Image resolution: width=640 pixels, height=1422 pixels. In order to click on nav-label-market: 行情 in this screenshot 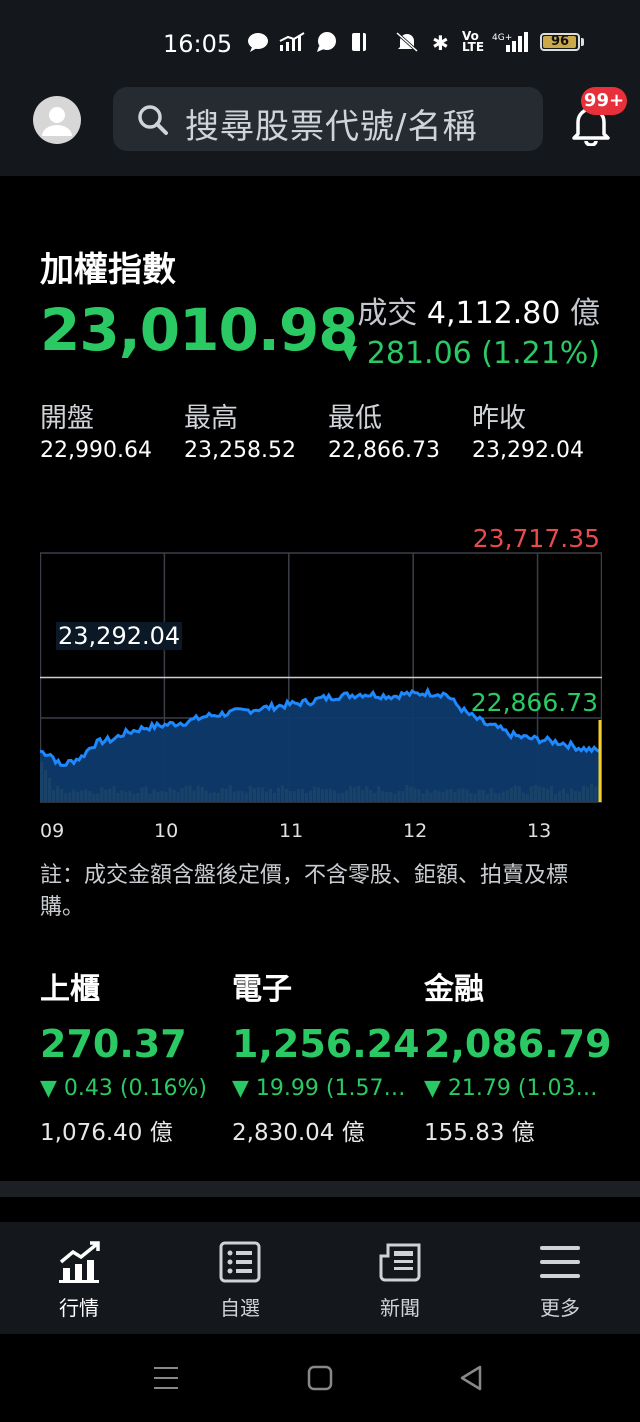, I will do `click(79, 1308)`.